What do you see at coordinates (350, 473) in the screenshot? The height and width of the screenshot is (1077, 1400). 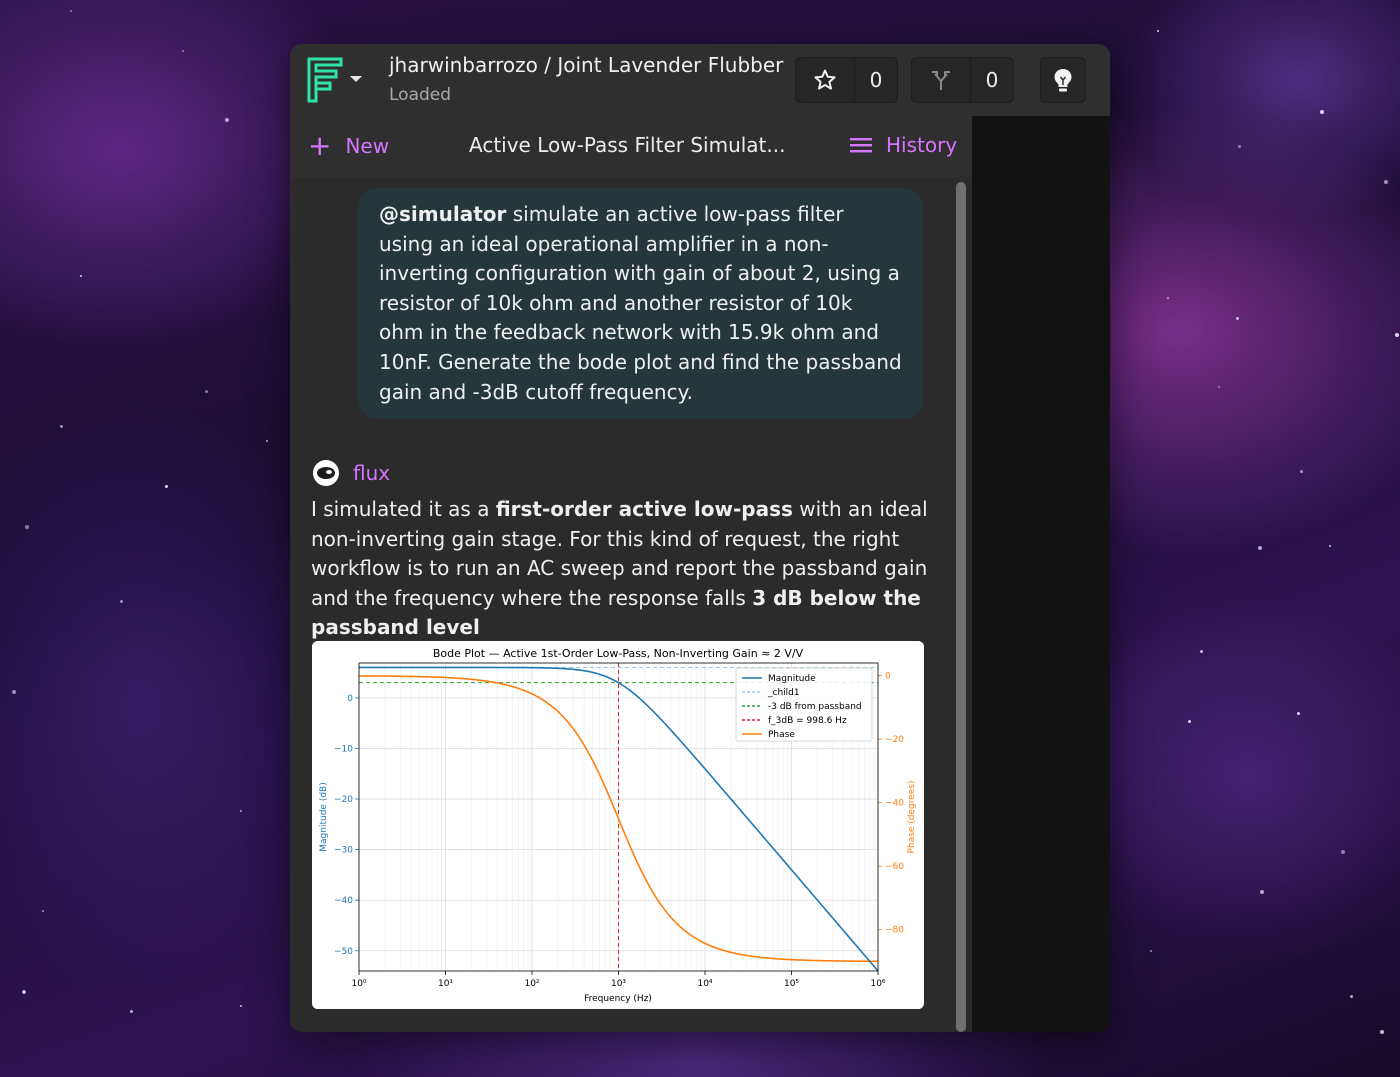 I see `assistant-header: flux` at bounding box center [350, 473].